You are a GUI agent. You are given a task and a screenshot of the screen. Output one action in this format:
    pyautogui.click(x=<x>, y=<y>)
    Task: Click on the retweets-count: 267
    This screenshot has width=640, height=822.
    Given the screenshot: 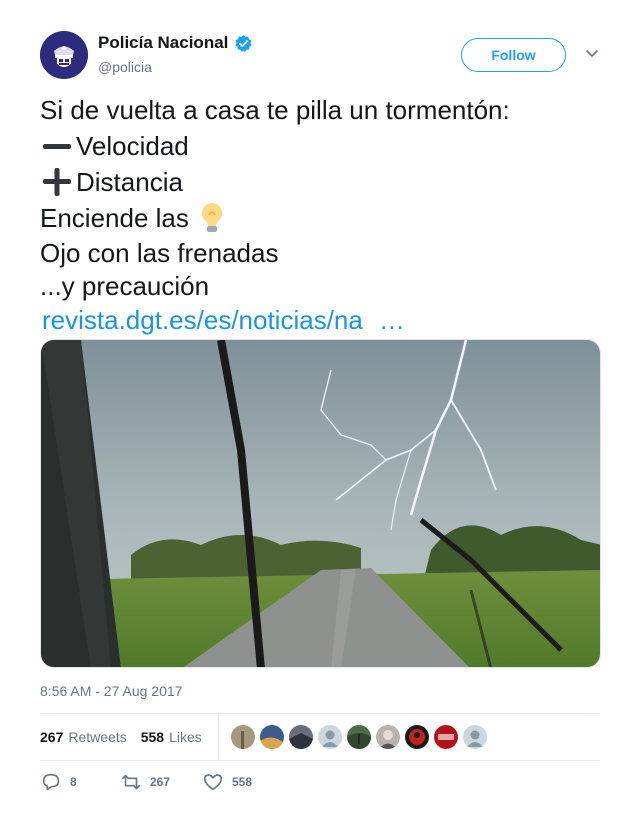 What is the action you would take?
    pyautogui.click(x=52, y=736)
    